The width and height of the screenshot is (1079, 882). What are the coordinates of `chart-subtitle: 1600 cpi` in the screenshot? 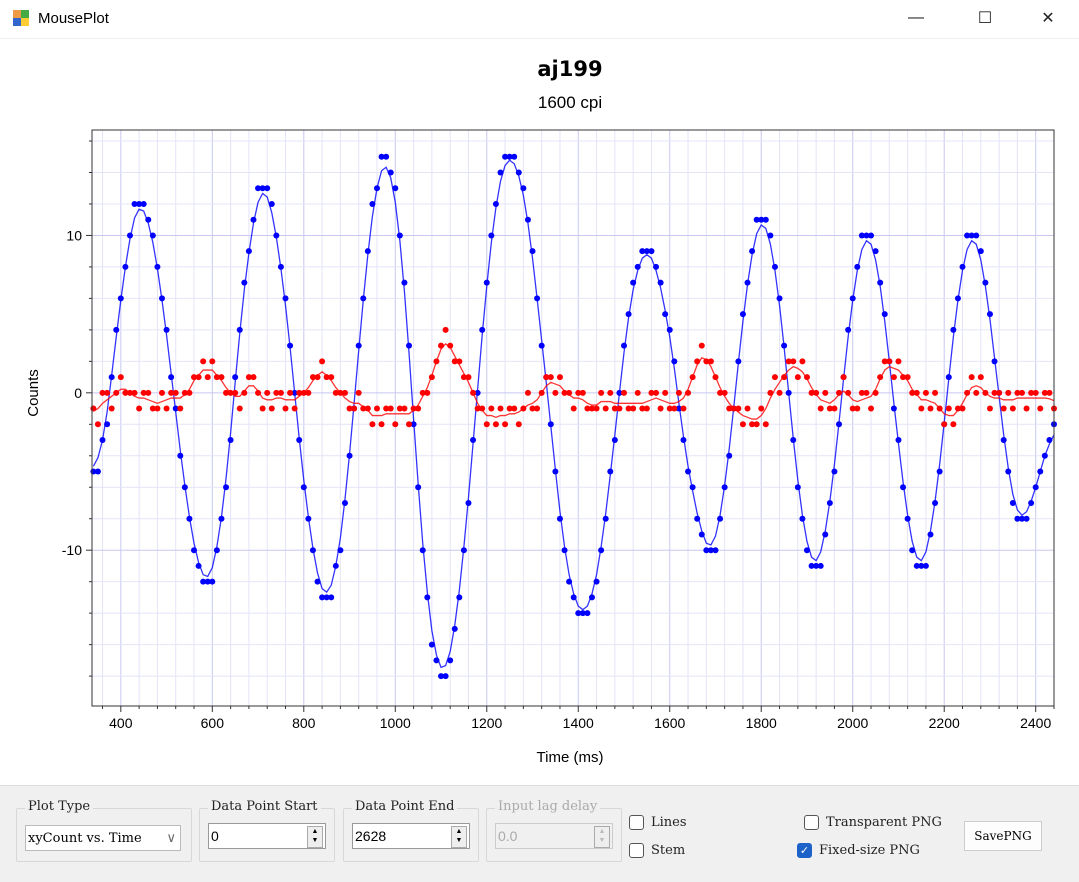 It's located at (570, 102).